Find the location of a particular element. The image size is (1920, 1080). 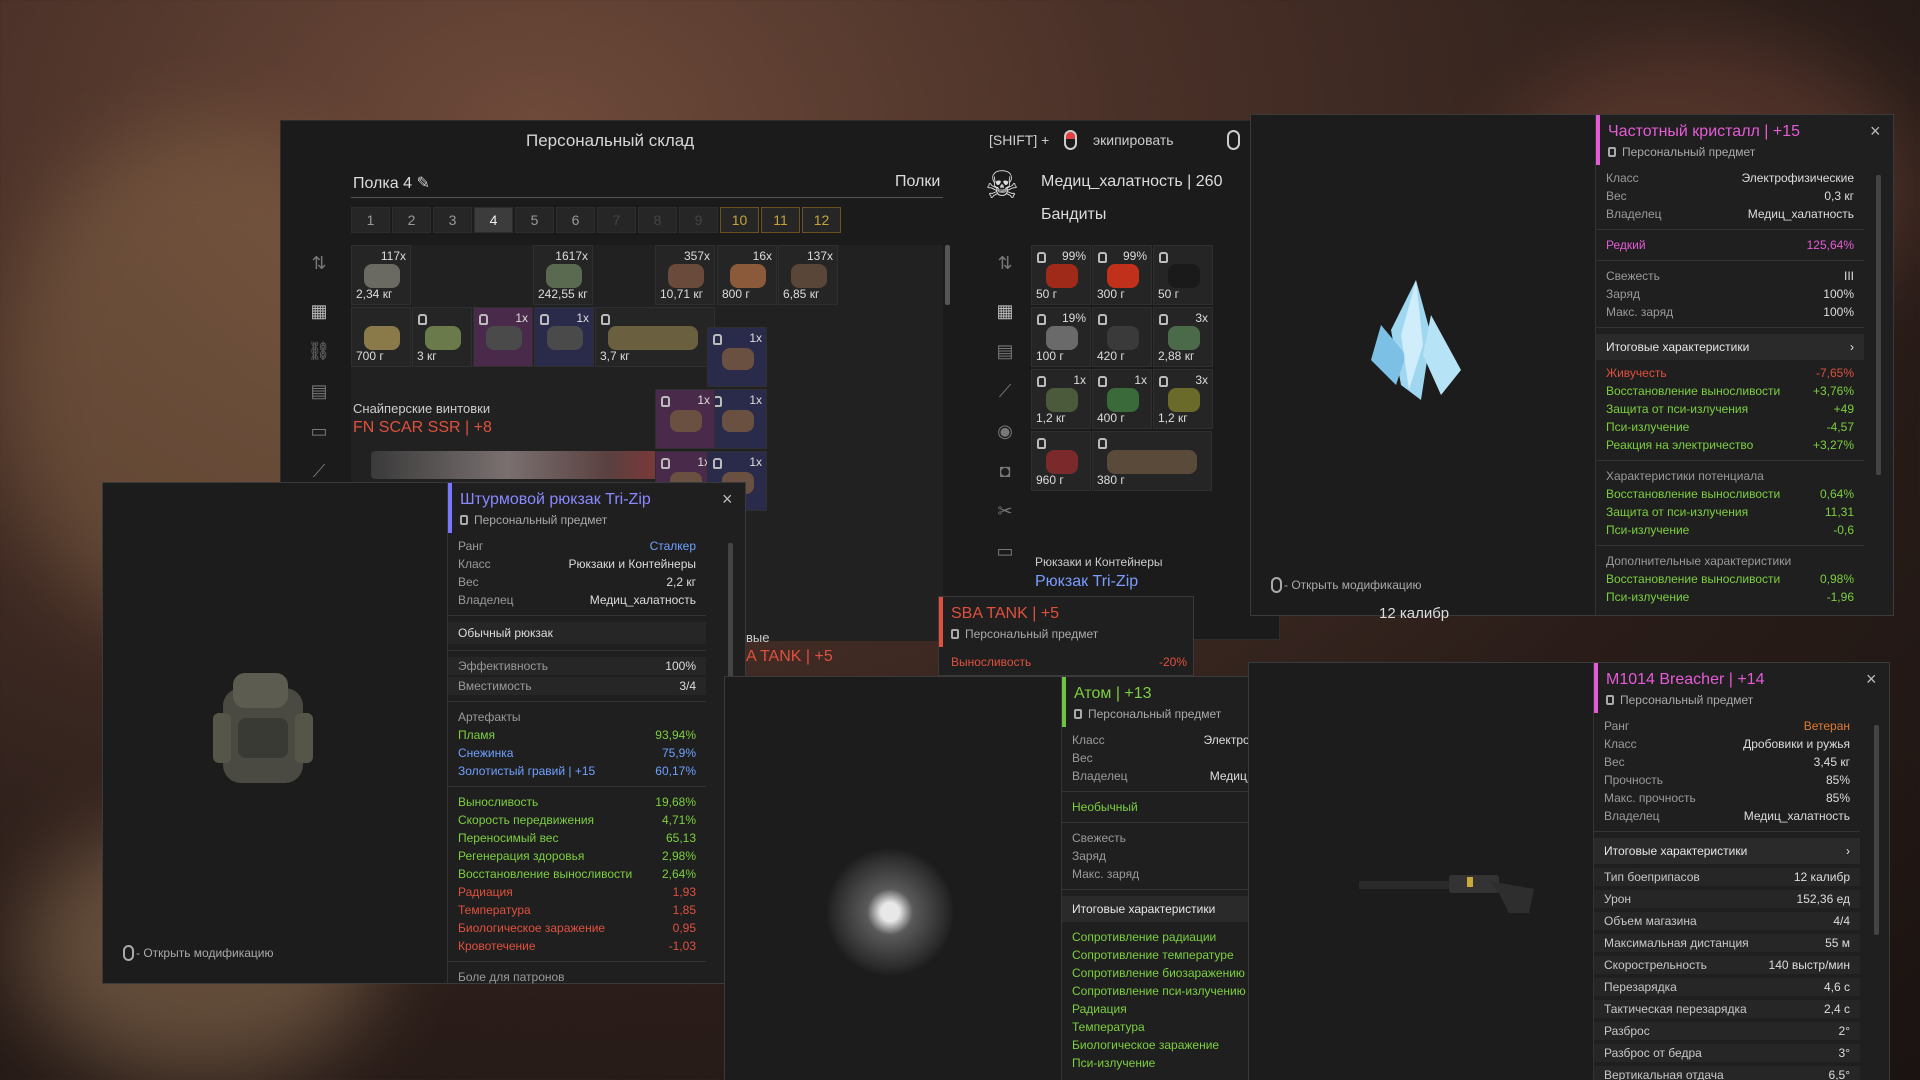

skull-avatar: ☠ is located at coordinates (1002, 186).